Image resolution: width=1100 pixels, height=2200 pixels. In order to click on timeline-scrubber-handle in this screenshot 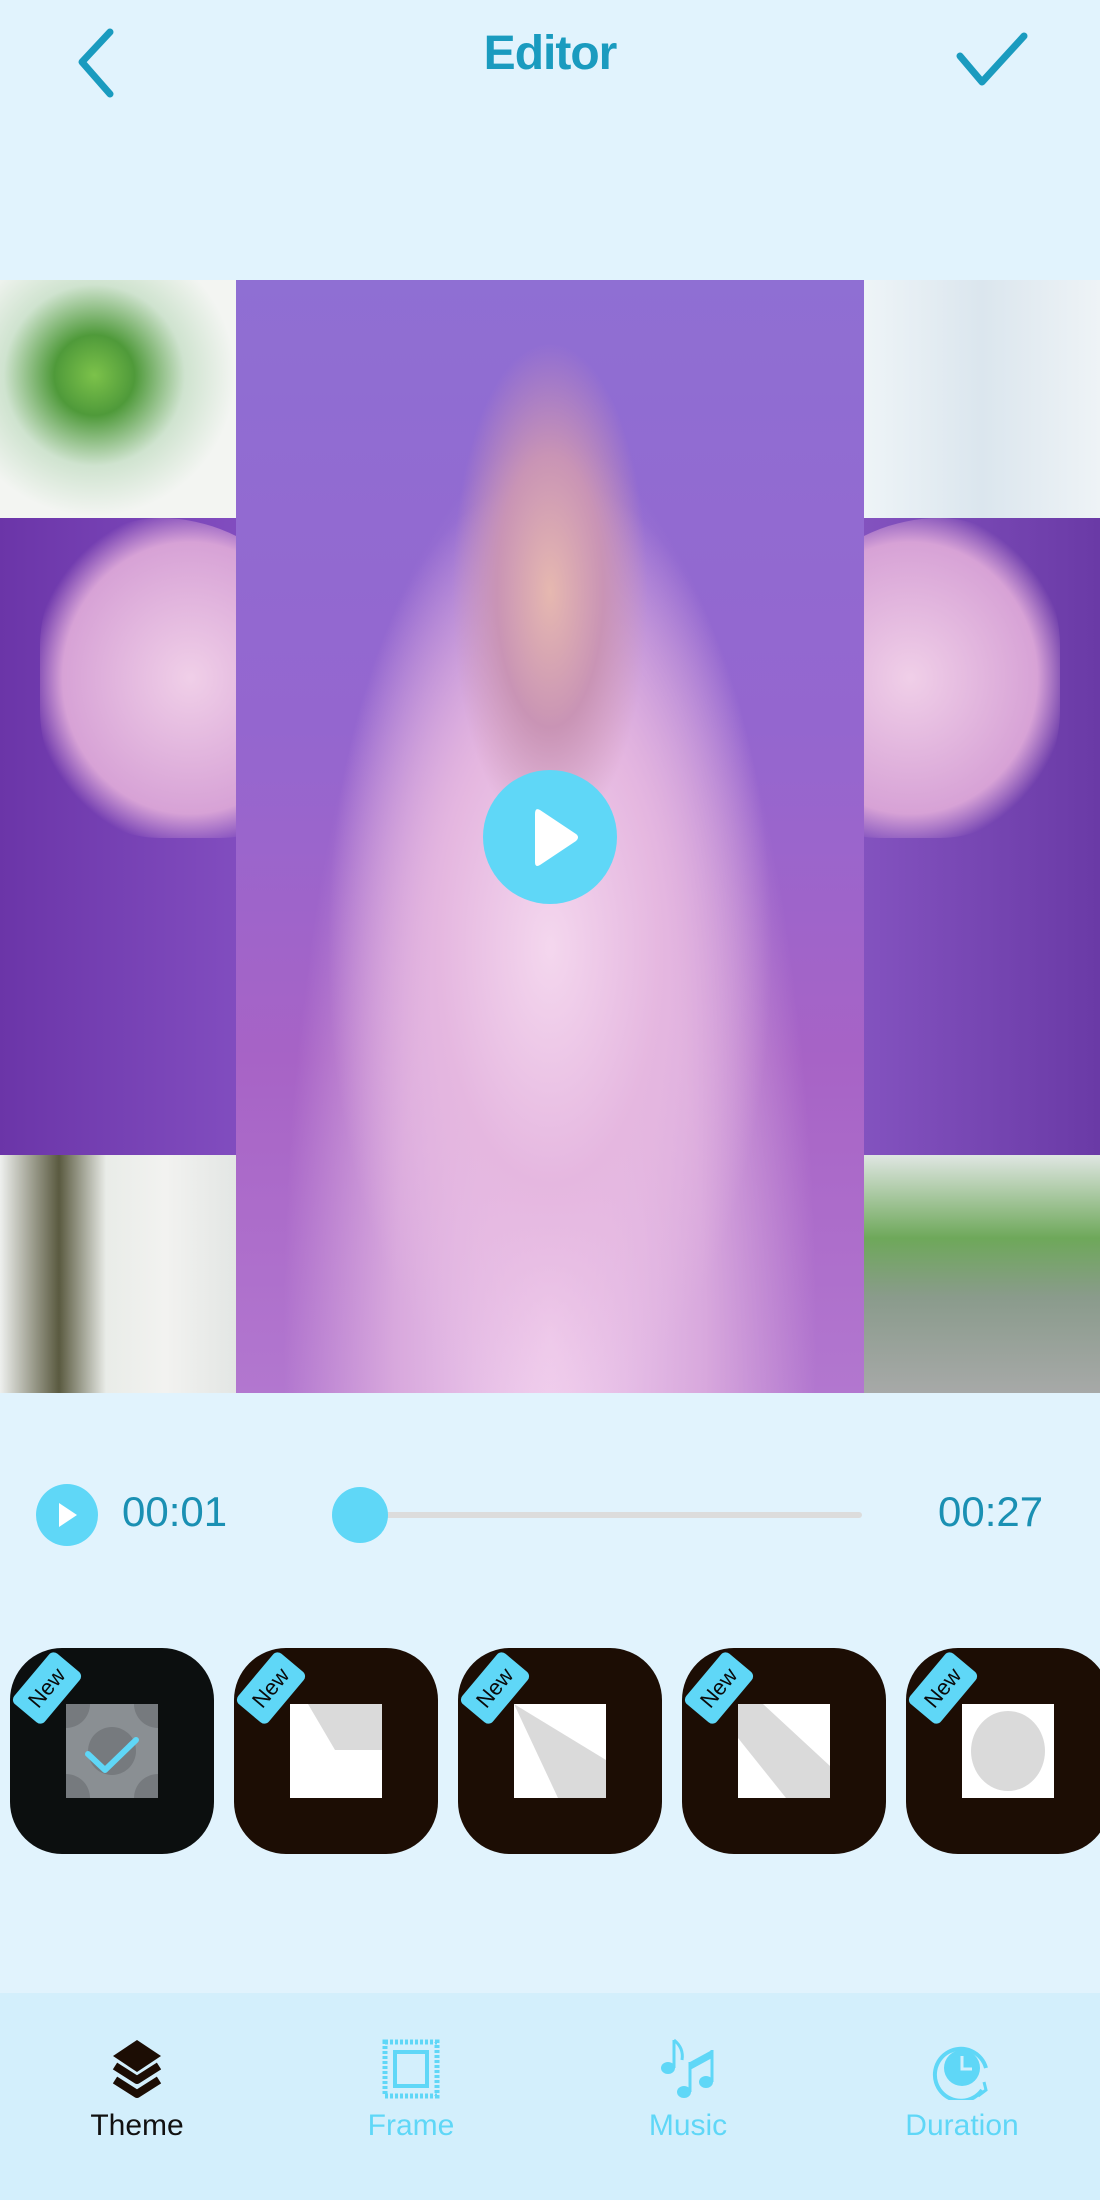, I will do `click(360, 1515)`.